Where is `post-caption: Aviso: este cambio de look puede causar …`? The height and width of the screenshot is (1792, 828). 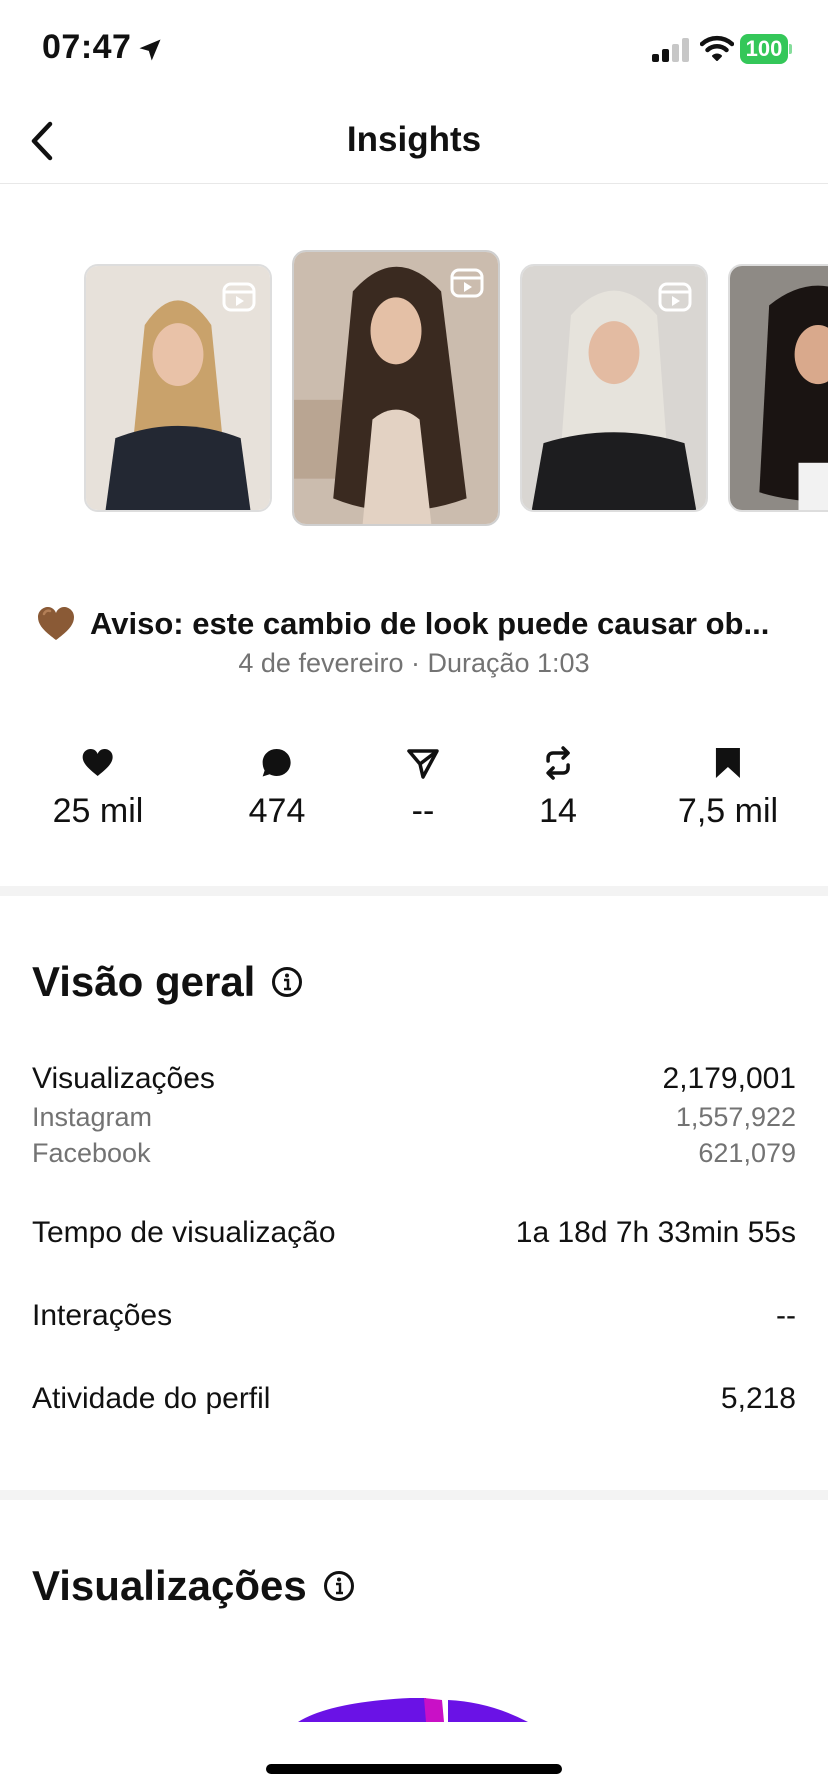 post-caption: Aviso: este cambio de look puede causar … is located at coordinates (430, 623).